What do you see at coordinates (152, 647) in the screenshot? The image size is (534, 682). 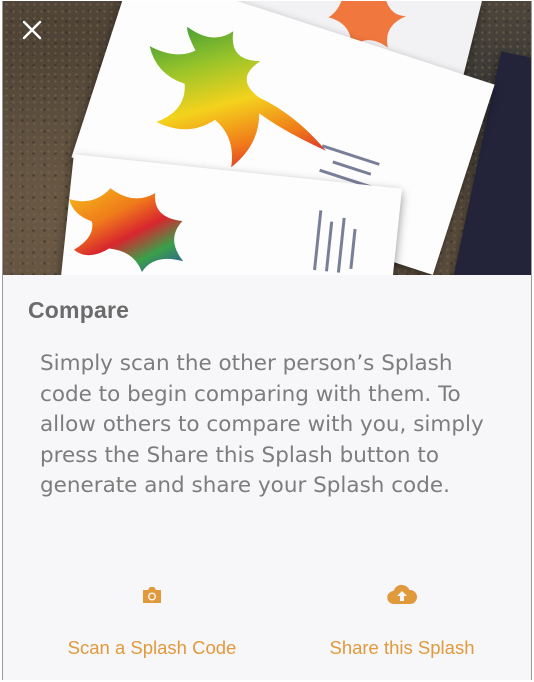 I see `scan-button-label: Scan a Splash Code` at bounding box center [152, 647].